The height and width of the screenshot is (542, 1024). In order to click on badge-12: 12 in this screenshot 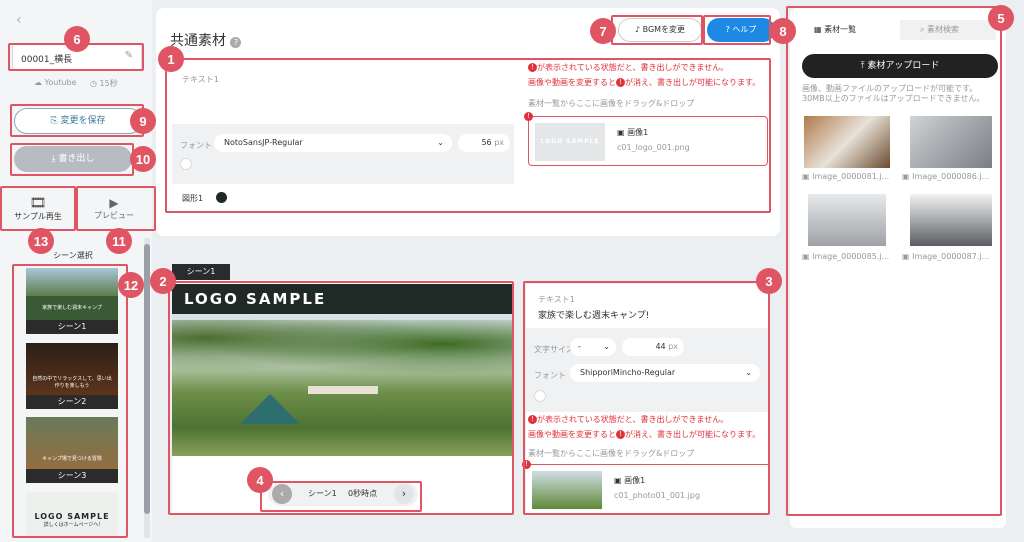, I will do `click(131, 285)`.